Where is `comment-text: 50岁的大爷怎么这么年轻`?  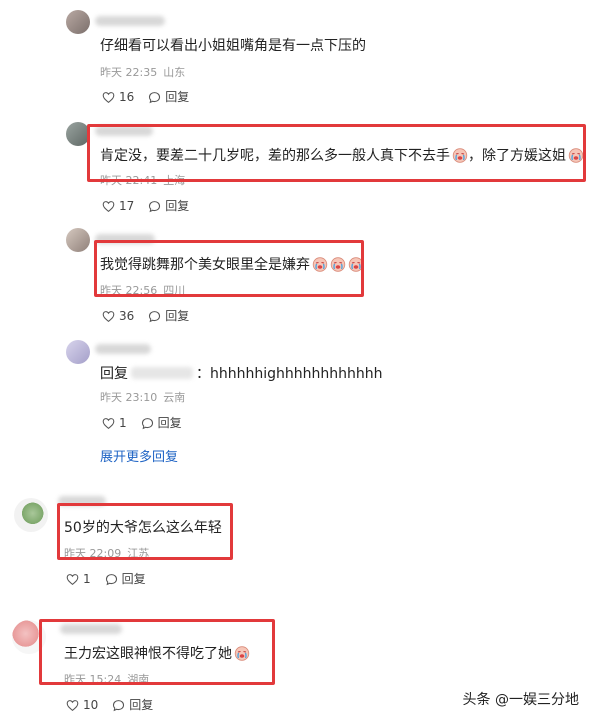 comment-text: 50岁的大爷怎么这么年轻 is located at coordinates (143, 528).